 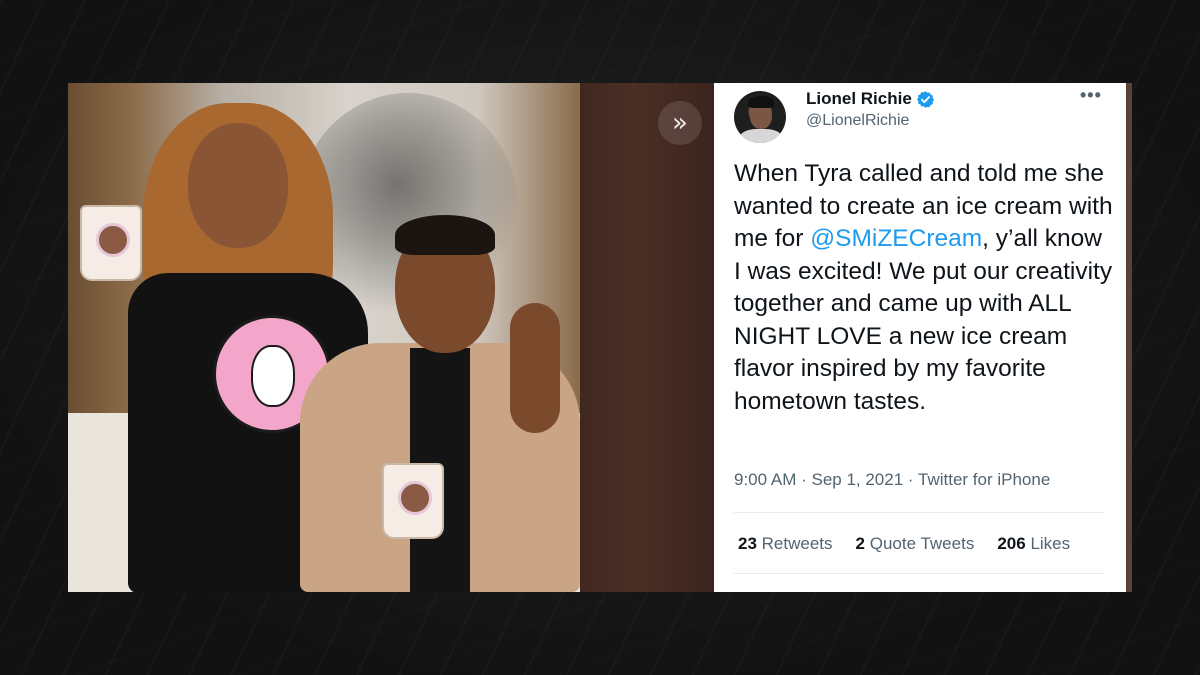 What do you see at coordinates (111, 243) in the screenshot?
I see `ice-cream-cup-left` at bounding box center [111, 243].